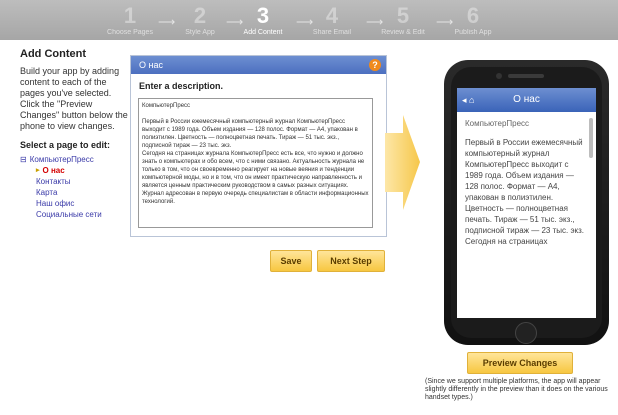 This screenshot has width=618, height=415. I want to click on panel-title: Add Content, so click(53, 54).